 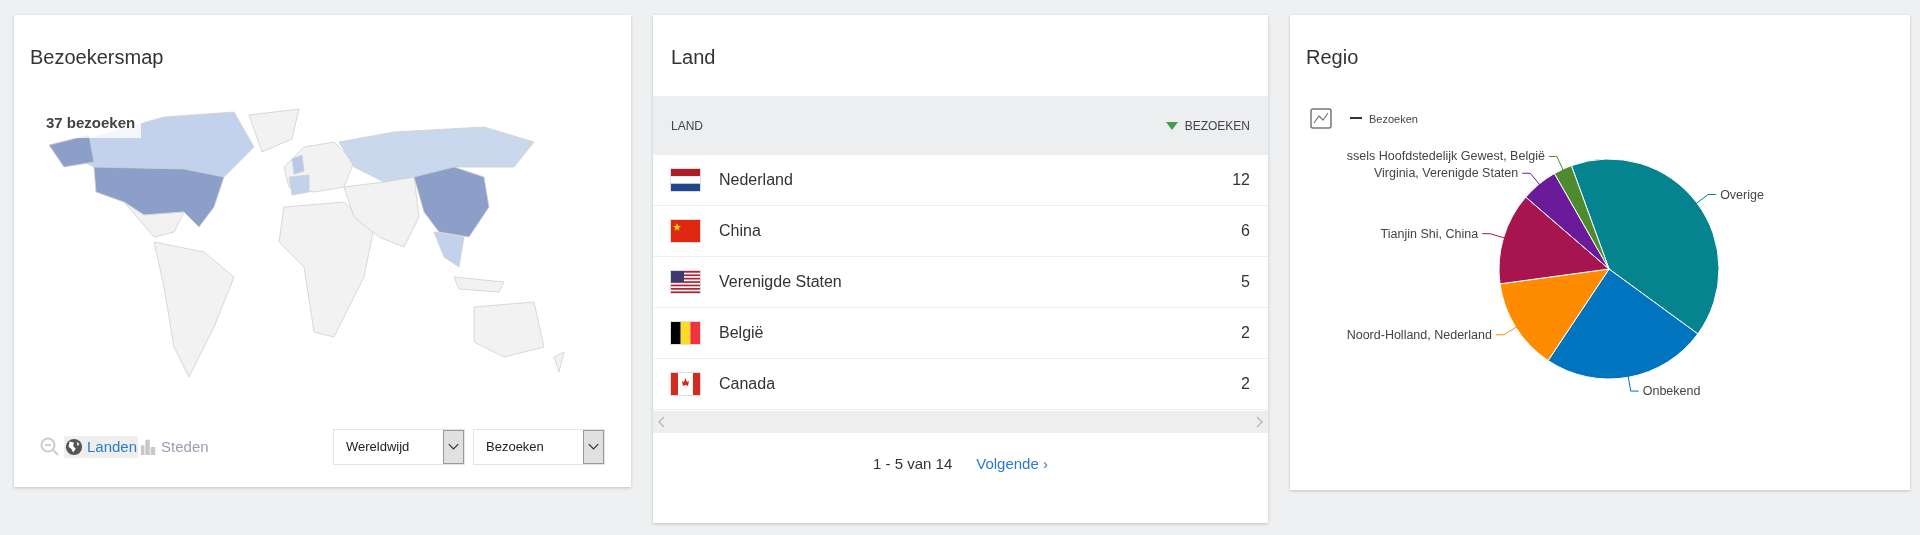 What do you see at coordinates (1419, 334) in the screenshot?
I see `slice-label: Noord-Holland, Nederland` at bounding box center [1419, 334].